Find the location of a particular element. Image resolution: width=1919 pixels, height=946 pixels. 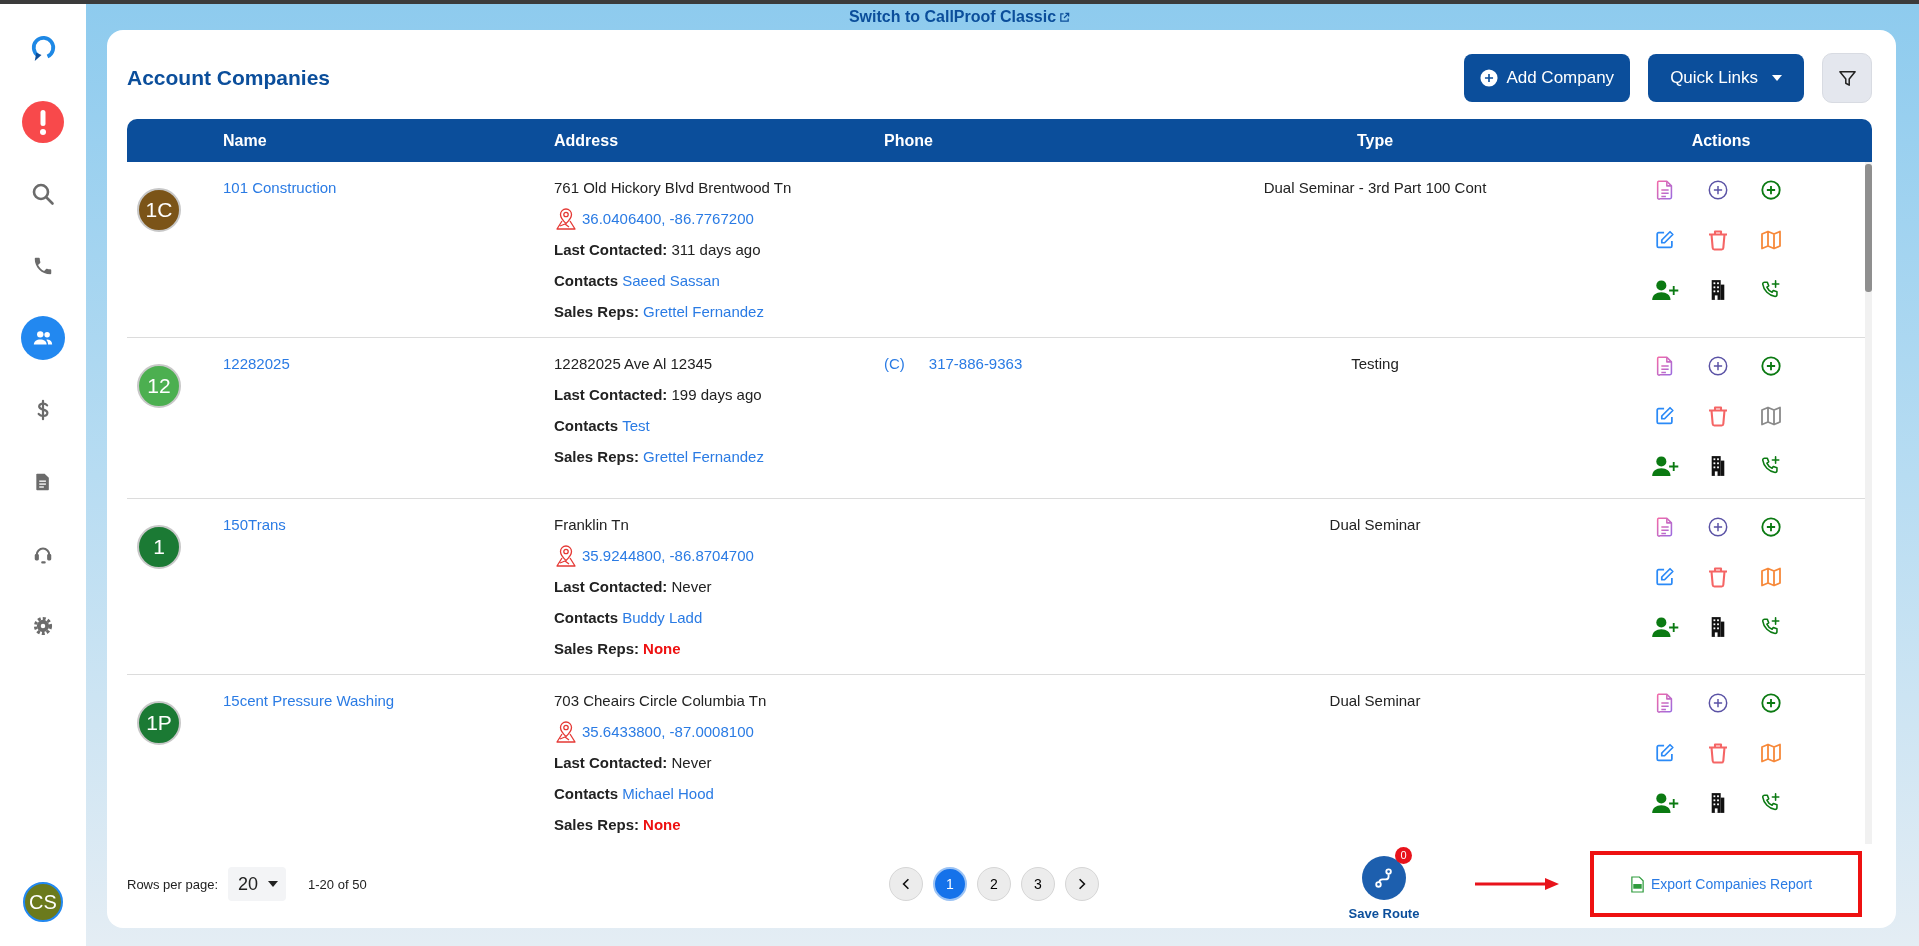

company-type: Dual Seminar - 3rd Part 100 Cont is located at coordinates (1375, 187).